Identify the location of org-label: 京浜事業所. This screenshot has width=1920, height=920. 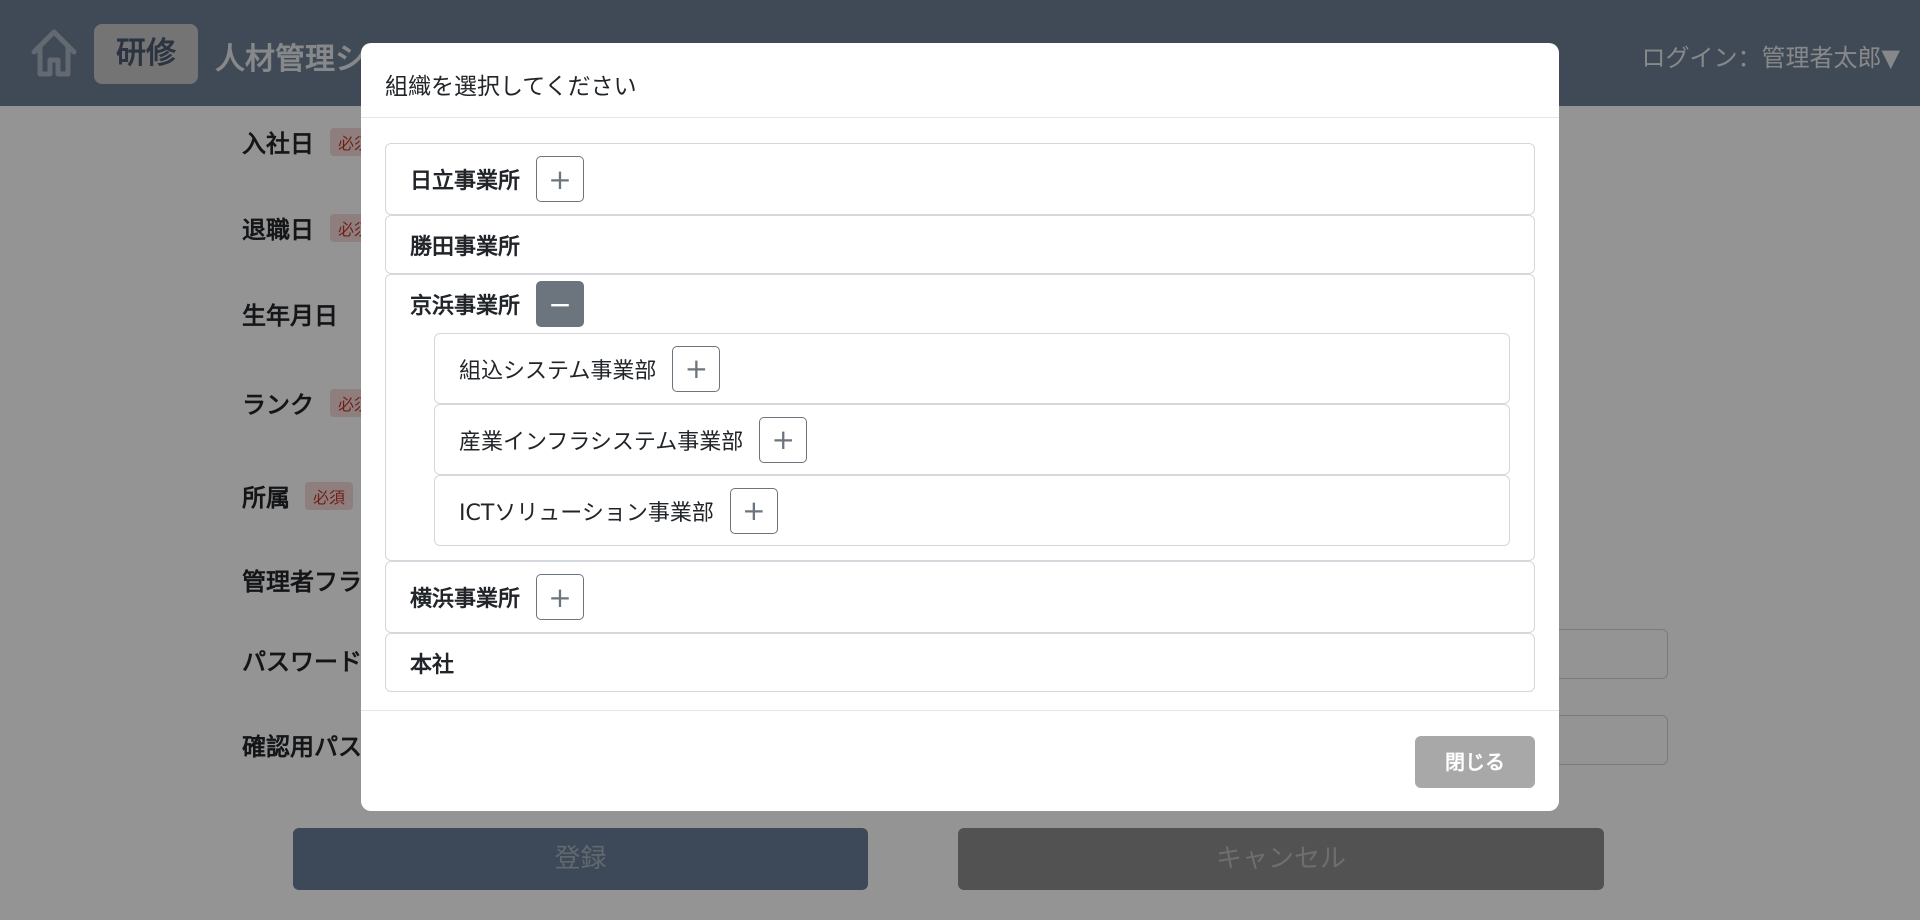
(465, 304).